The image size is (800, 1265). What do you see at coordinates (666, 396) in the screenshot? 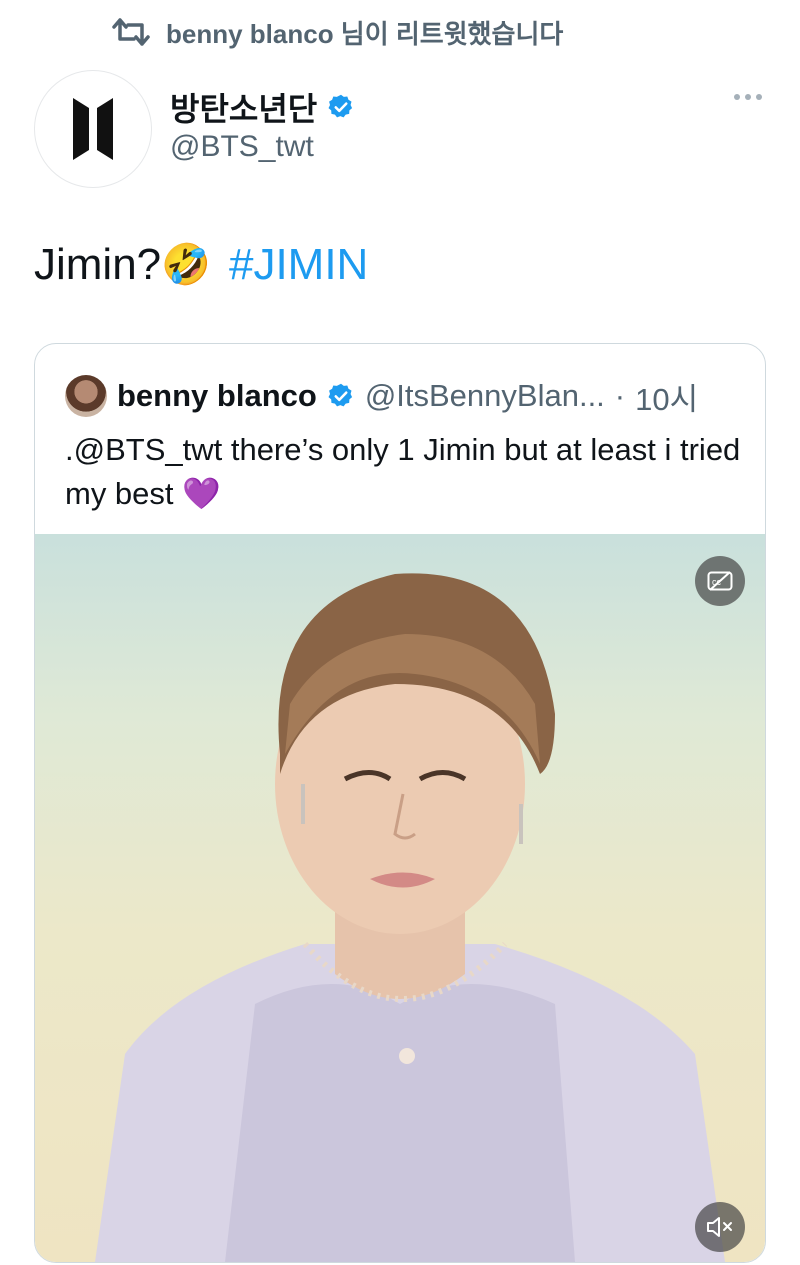
I see `quote-timestamp: 10시` at bounding box center [666, 396].